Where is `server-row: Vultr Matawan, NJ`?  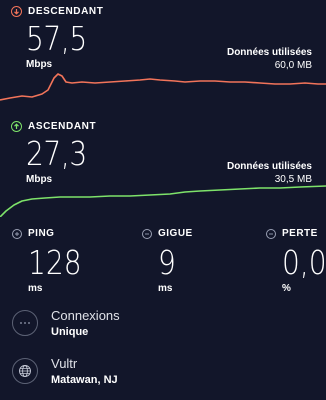
server-row: Vultr Matawan, NJ is located at coordinates (65, 371).